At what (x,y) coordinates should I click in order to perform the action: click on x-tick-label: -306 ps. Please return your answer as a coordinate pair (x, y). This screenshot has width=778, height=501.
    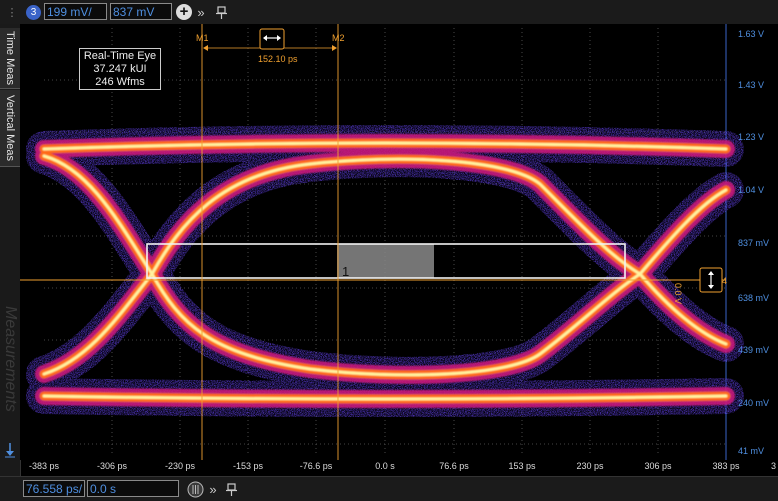
    Looking at the image, I should click on (112, 466).